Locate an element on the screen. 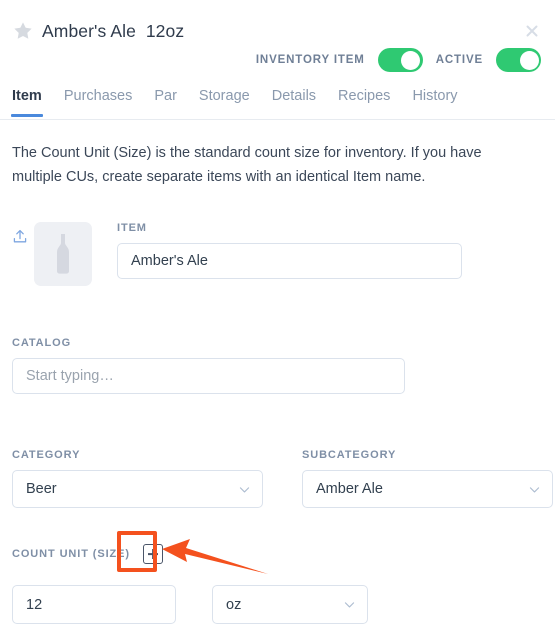 The image size is (555, 641). subcategory-value: Amber Ale is located at coordinates (349, 489).